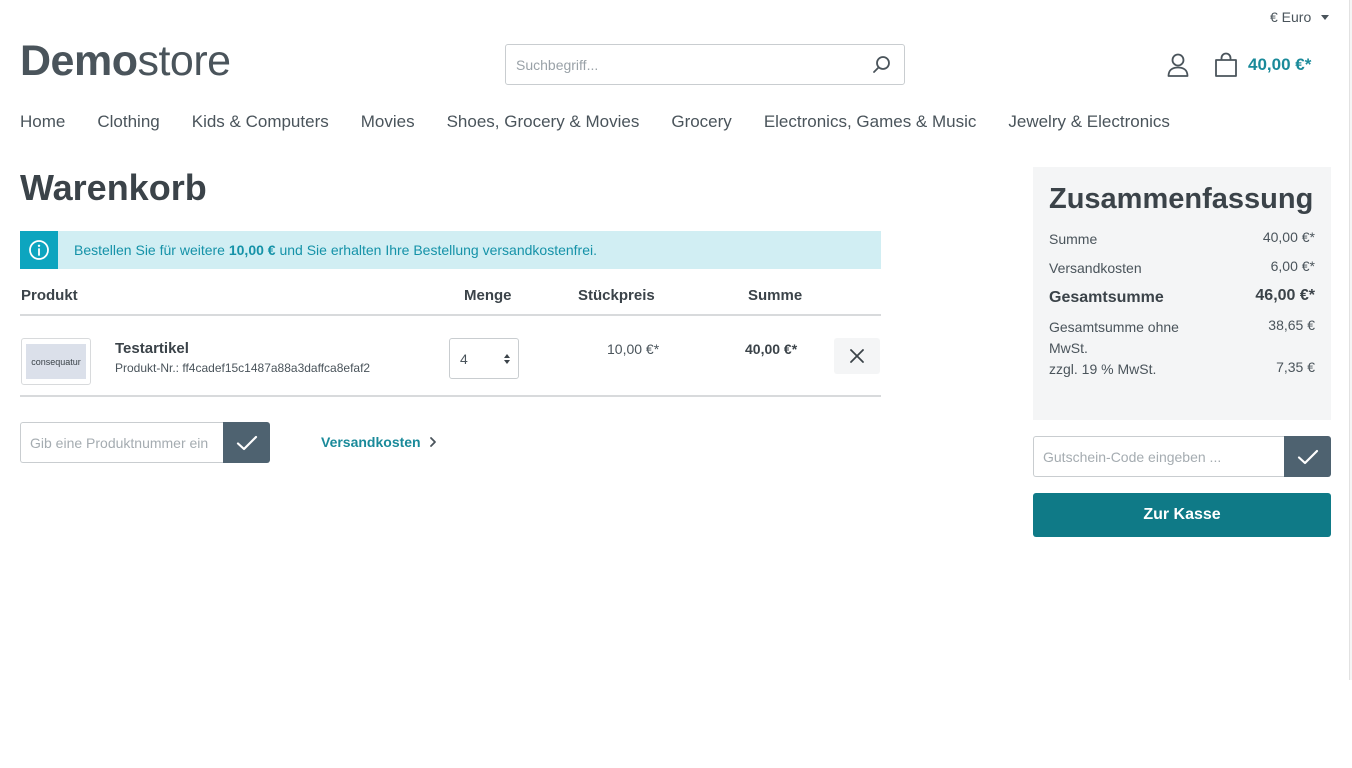  I want to click on nav-item-clothing: Clothing, so click(128, 122).